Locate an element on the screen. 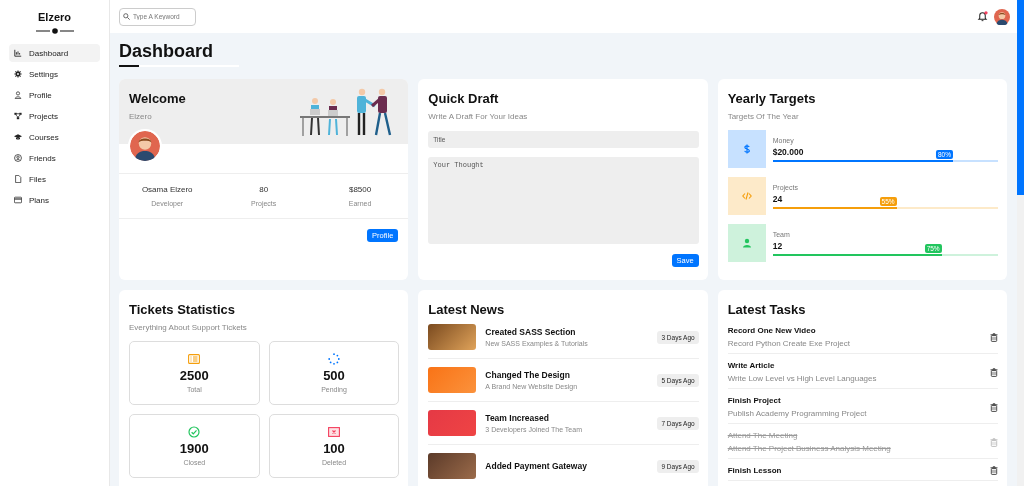 The image size is (1024, 486). notification-bell-icon is located at coordinates (982, 16).